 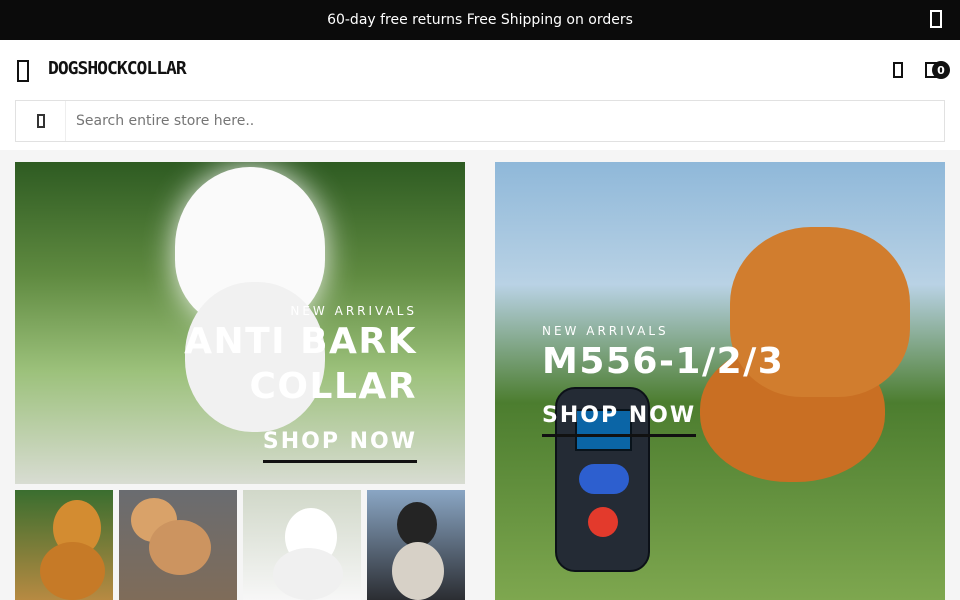 I want to click on thumbnail-westie, so click(x=302, y=545).